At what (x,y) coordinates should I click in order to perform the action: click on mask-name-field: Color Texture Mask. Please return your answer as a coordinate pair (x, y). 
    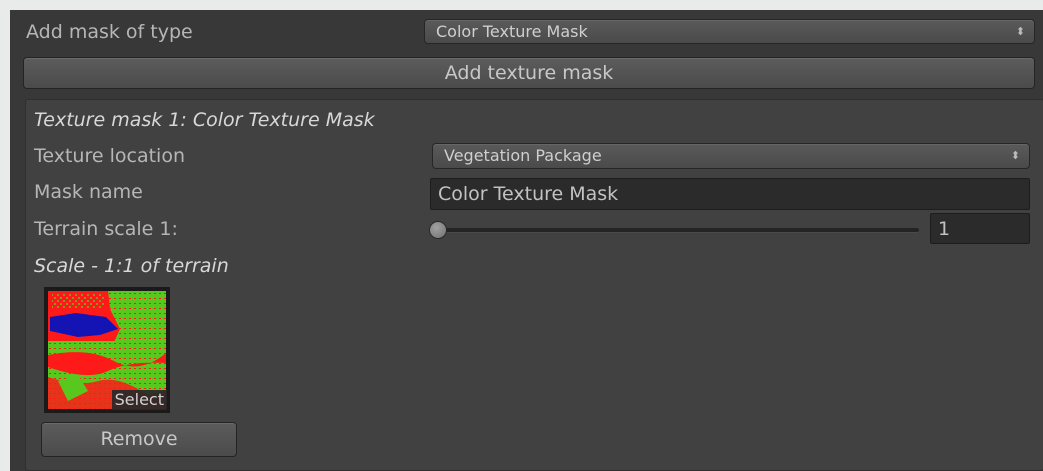
    Looking at the image, I should click on (730, 194).